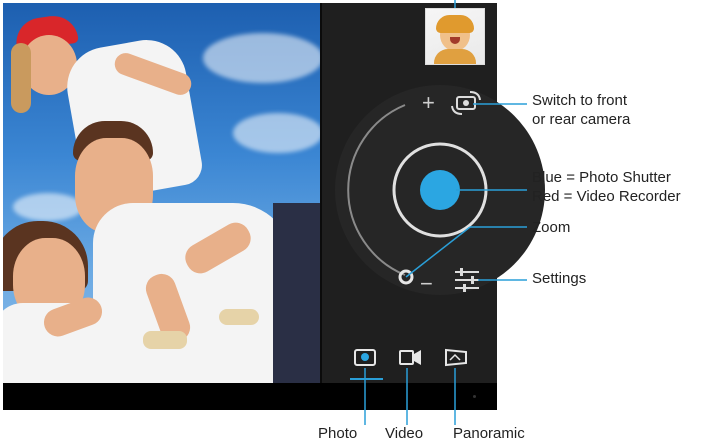 This screenshot has width=715, height=443. What do you see at coordinates (456, 357) in the screenshot?
I see `panorama-mode-icon` at bounding box center [456, 357].